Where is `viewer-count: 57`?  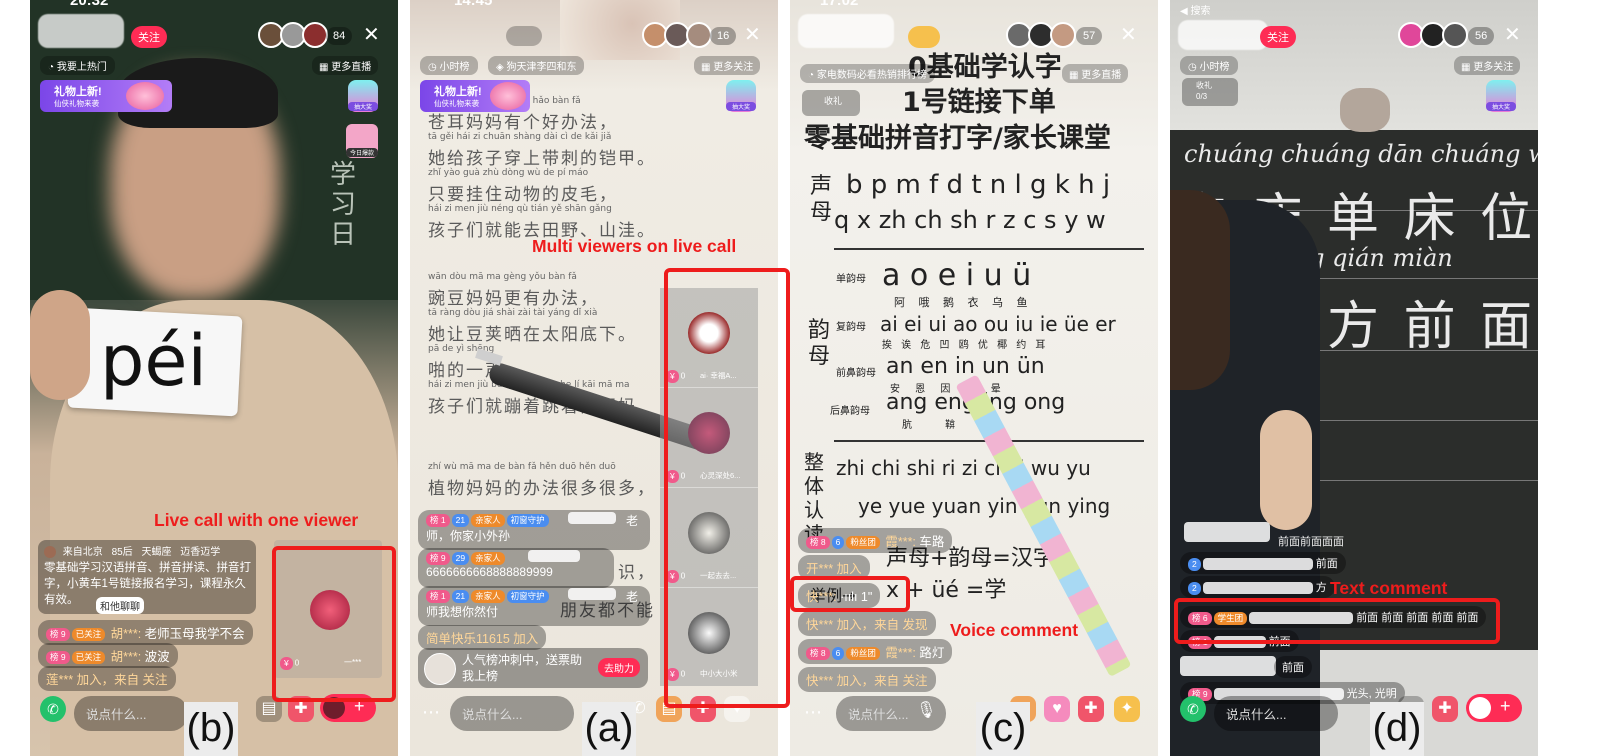 viewer-count: 57 is located at coordinates (1089, 36).